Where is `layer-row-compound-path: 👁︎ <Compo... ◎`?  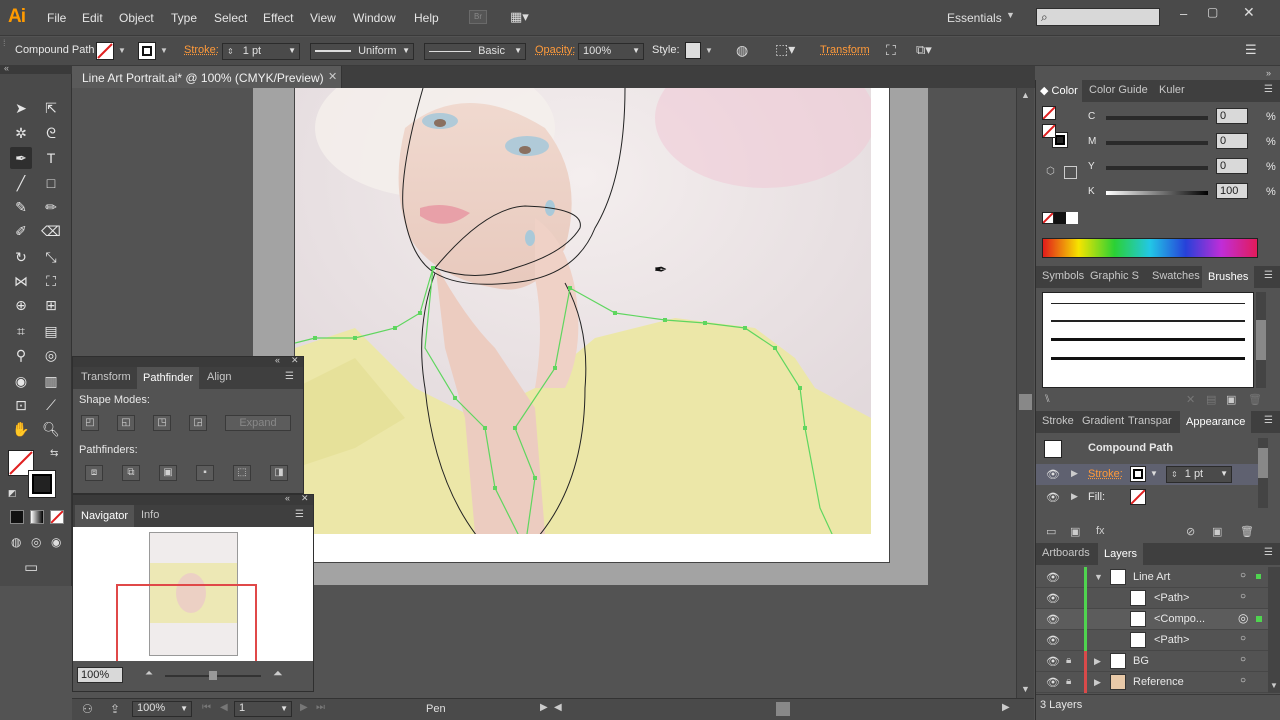 layer-row-compound-path: 👁︎ <Compo... ◎ is located at coordinates (1152, 619).